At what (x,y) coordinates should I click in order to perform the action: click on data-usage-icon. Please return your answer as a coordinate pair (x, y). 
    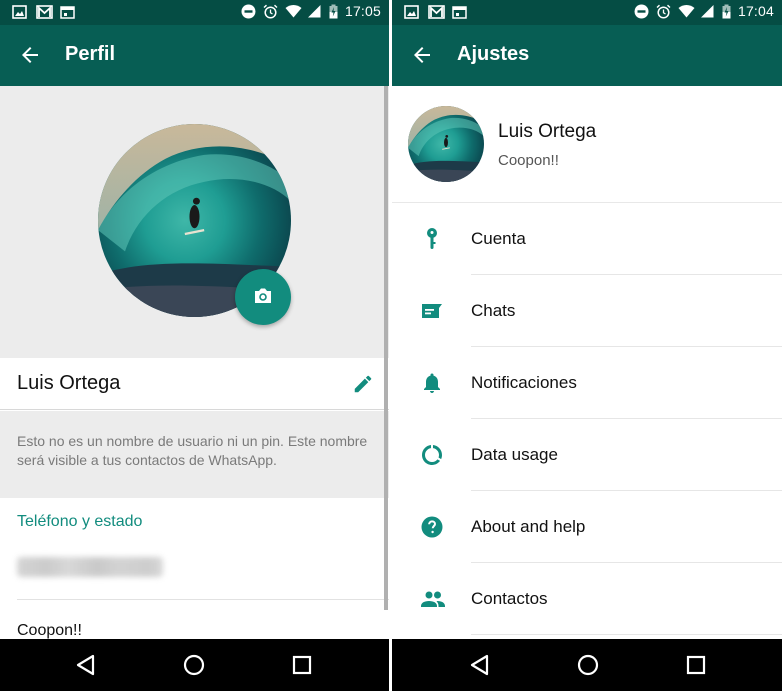
    Looking at the image, I should click on (432, 455).